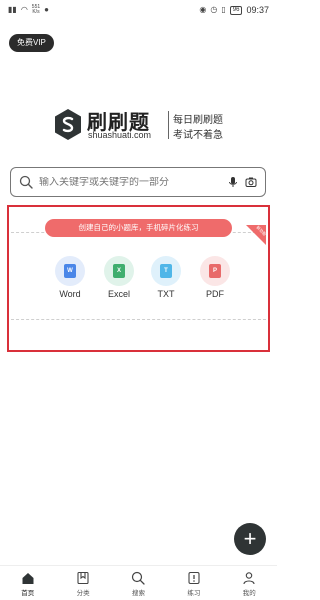 Image resolution: width=320 pixels, height=600 pixels. What do you see at coordinates (251, 182) in the screenshot?
I see `camera-icon` at bounding box center [251, 182].